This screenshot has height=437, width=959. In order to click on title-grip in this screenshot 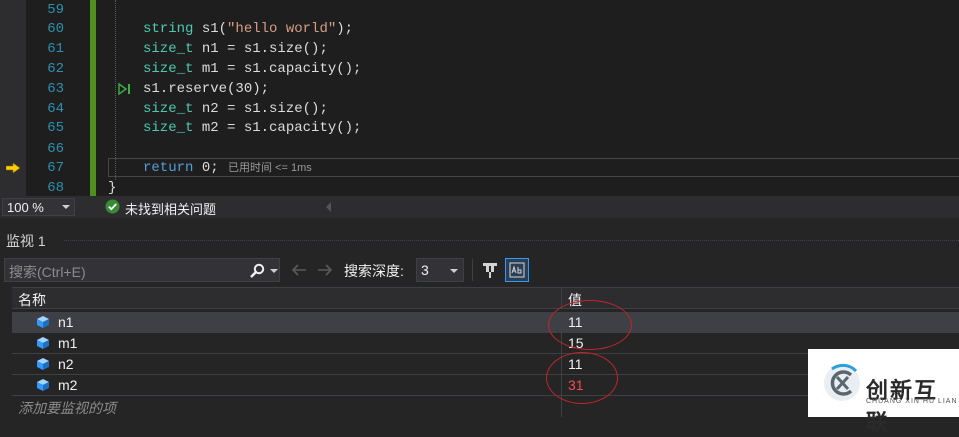, I will do `click(511, 240)`.